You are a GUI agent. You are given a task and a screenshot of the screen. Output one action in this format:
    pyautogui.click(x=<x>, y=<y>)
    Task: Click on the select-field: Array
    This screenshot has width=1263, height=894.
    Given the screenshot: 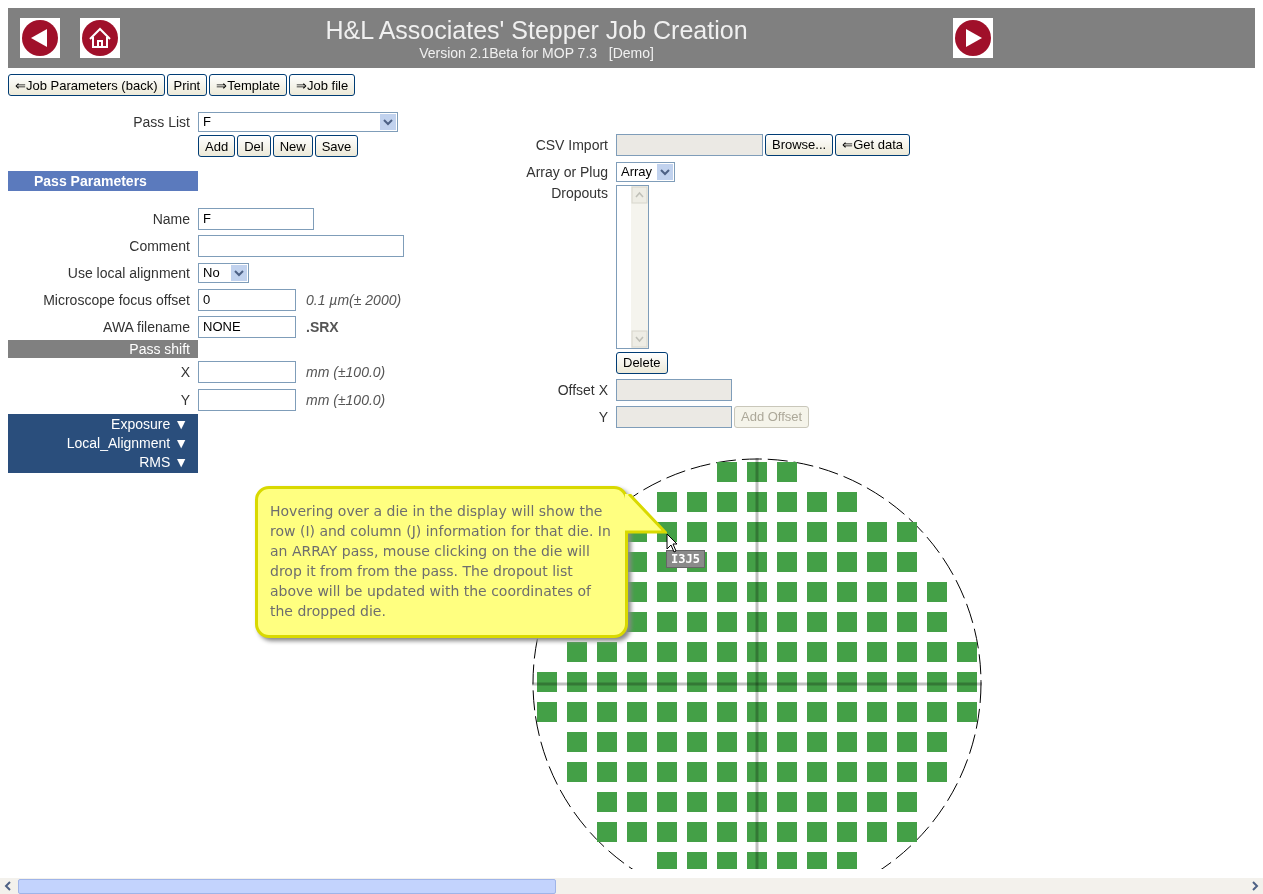 What is the action you would take?
    pyautogui.click(x=645, y=171)
    